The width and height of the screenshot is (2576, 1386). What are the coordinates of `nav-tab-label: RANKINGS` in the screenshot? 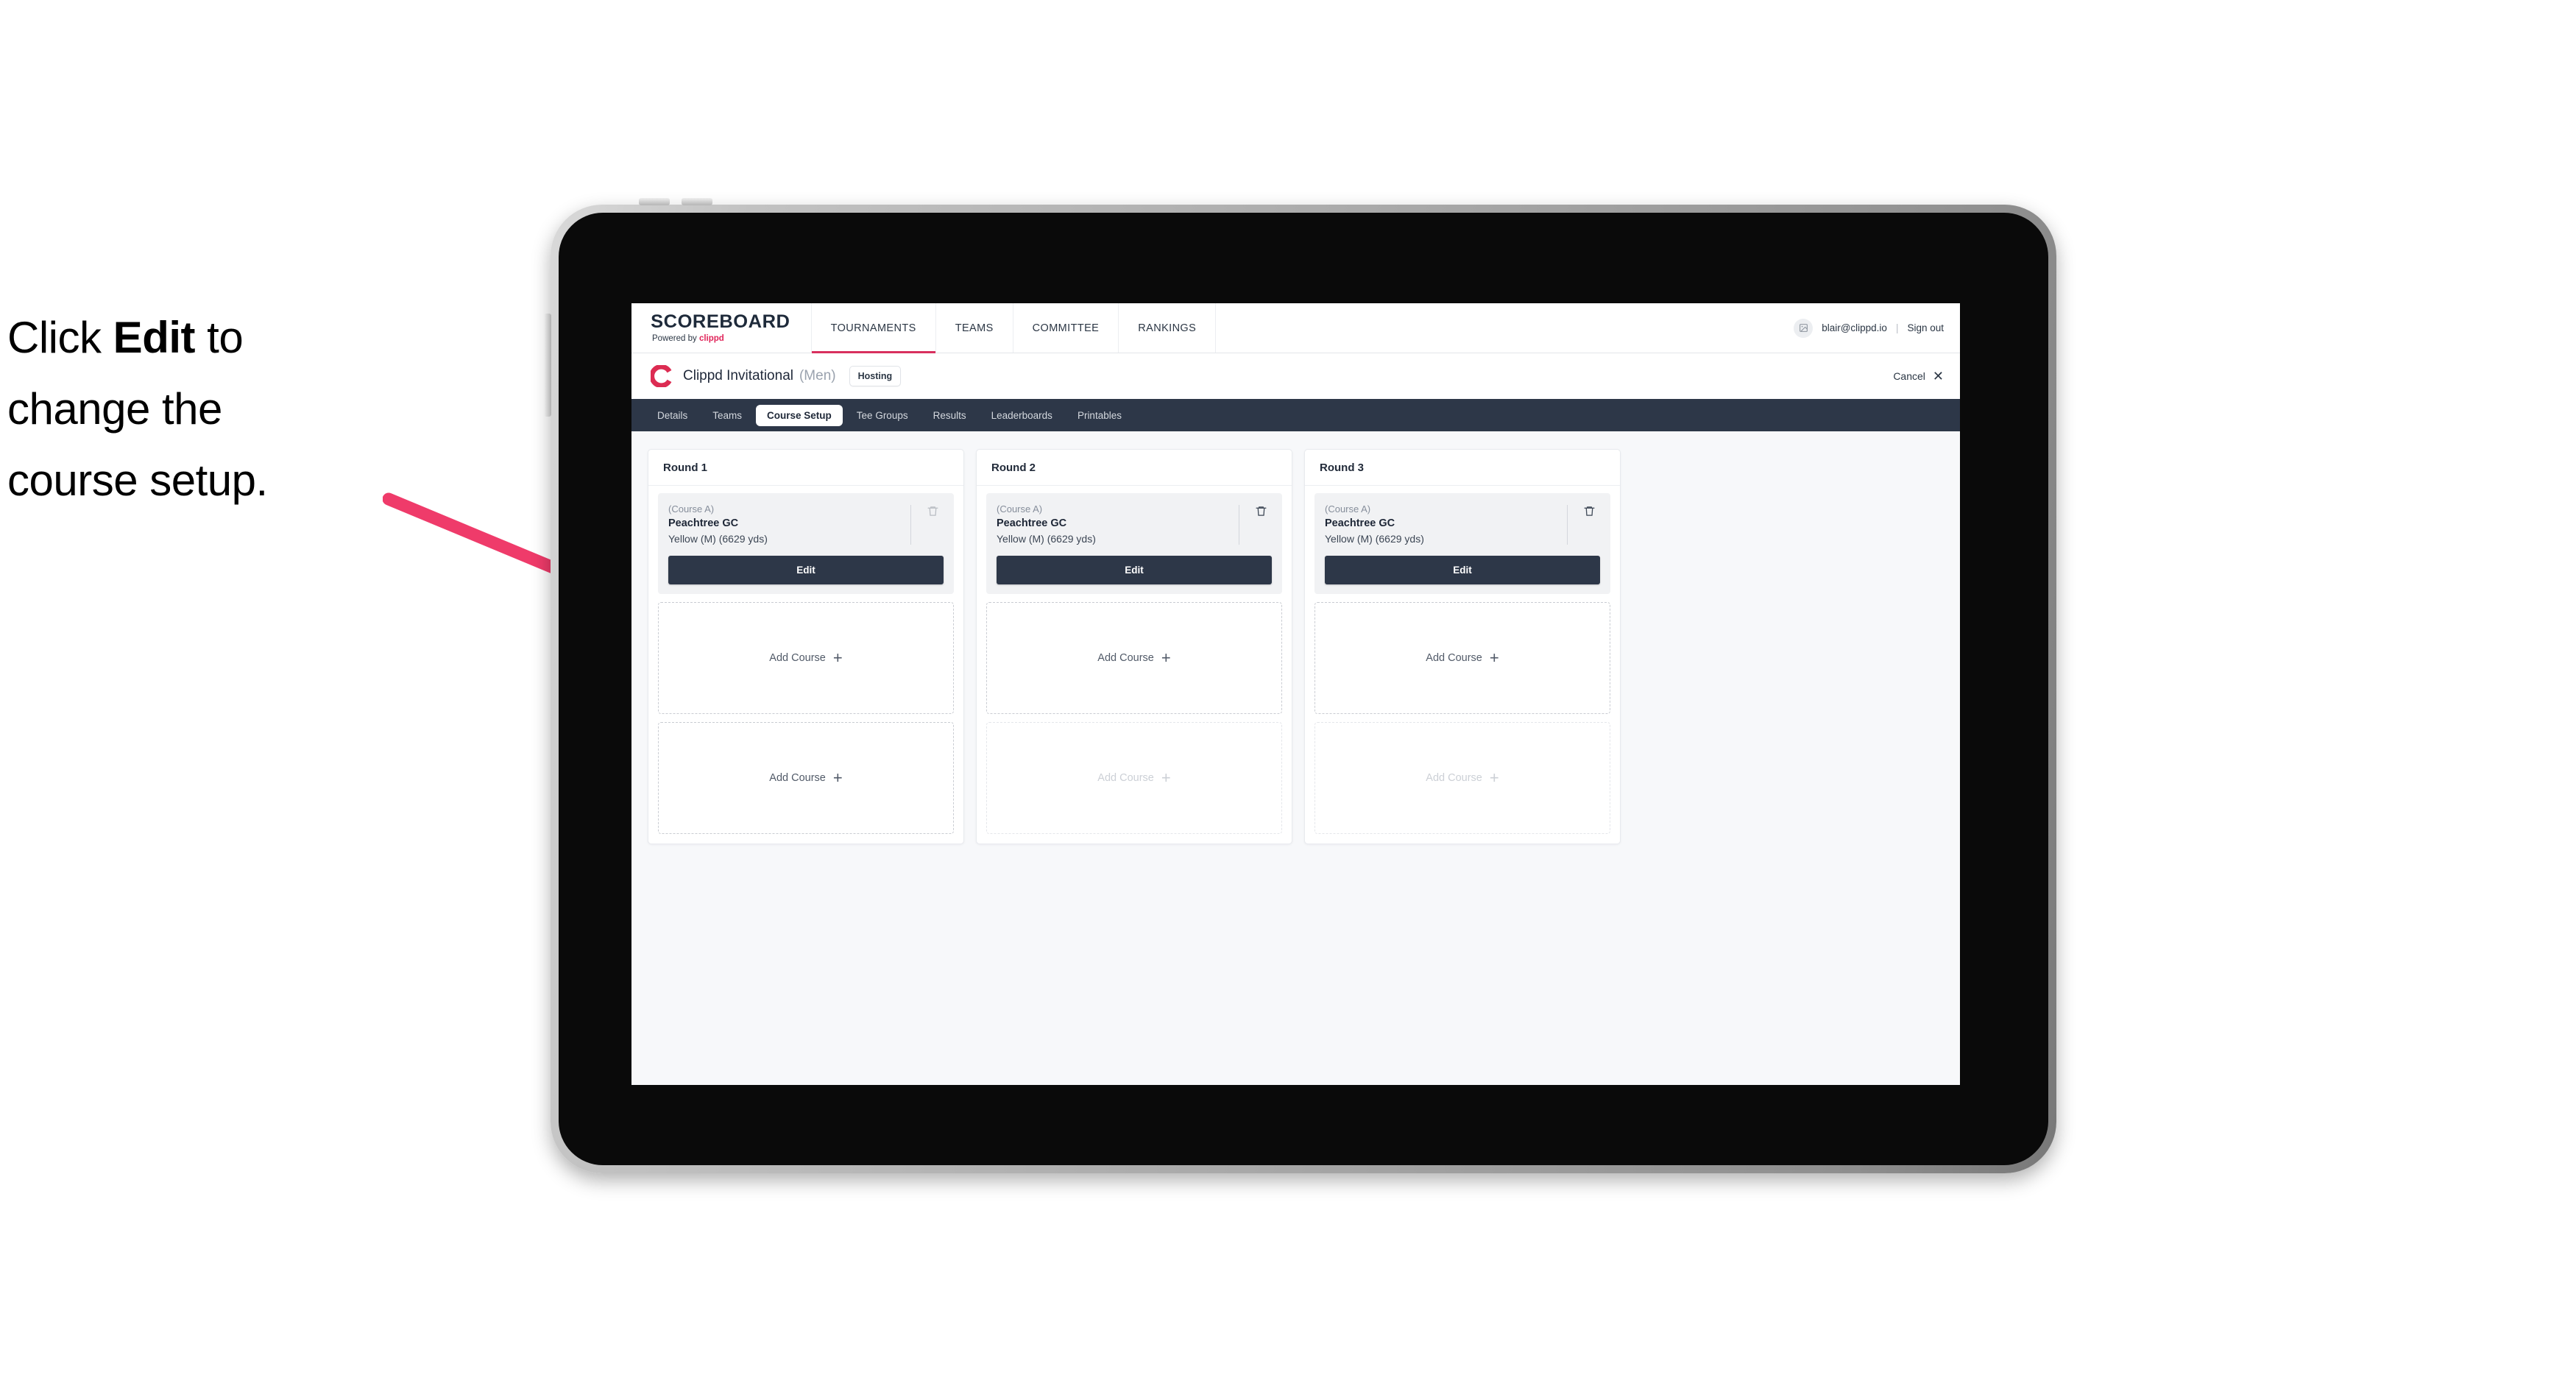 It's located at (1167, 328).